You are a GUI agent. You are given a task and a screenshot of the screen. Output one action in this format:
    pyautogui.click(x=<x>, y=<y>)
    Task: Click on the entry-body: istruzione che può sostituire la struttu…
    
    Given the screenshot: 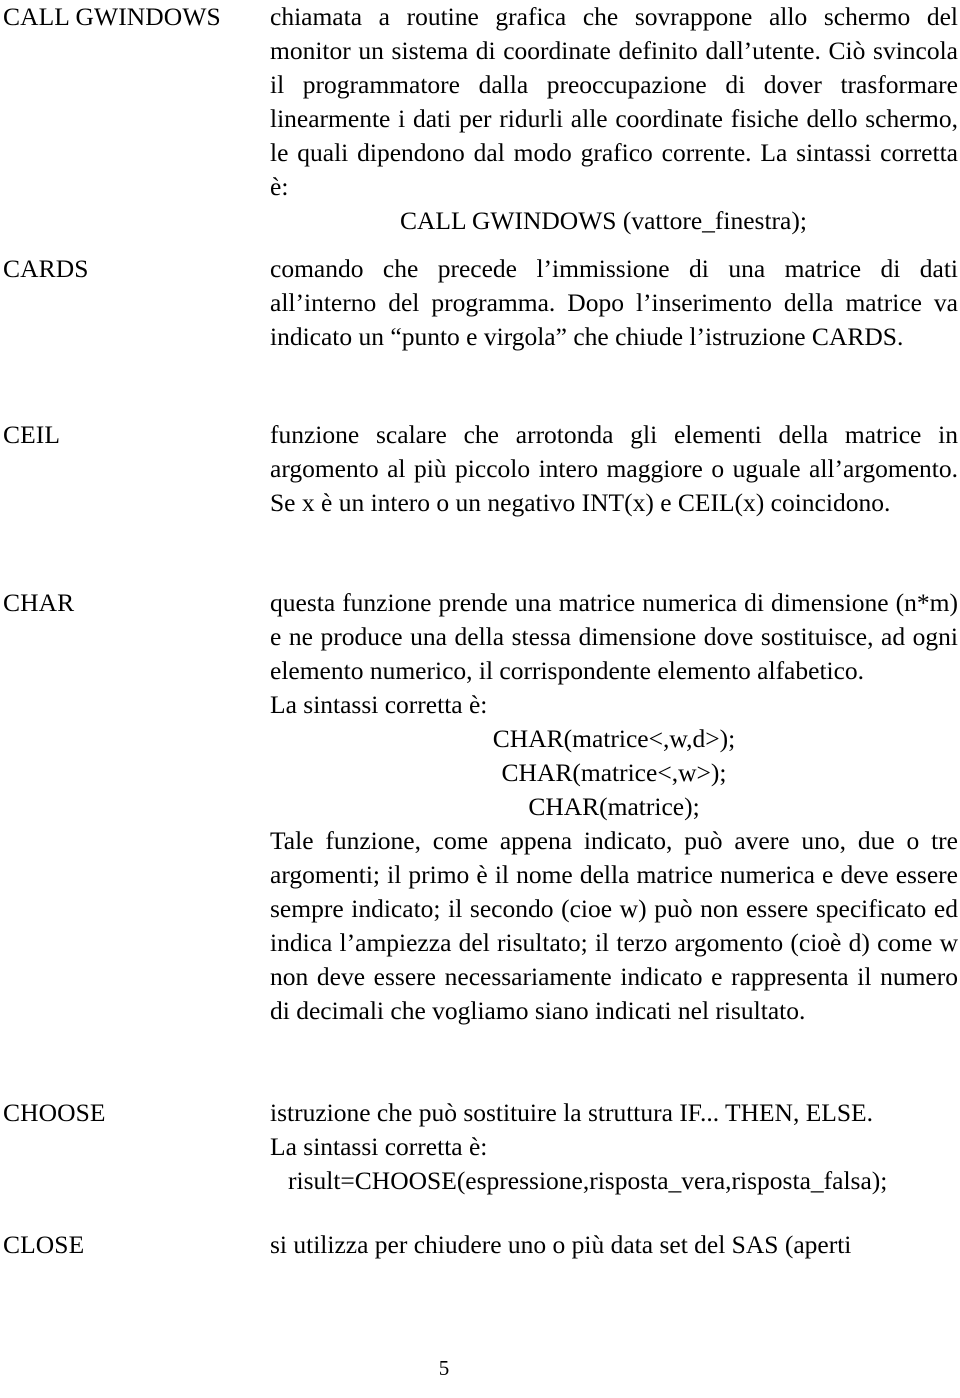 What is the action you would take?
    pyautogui.click(x=614, y=1147)
    